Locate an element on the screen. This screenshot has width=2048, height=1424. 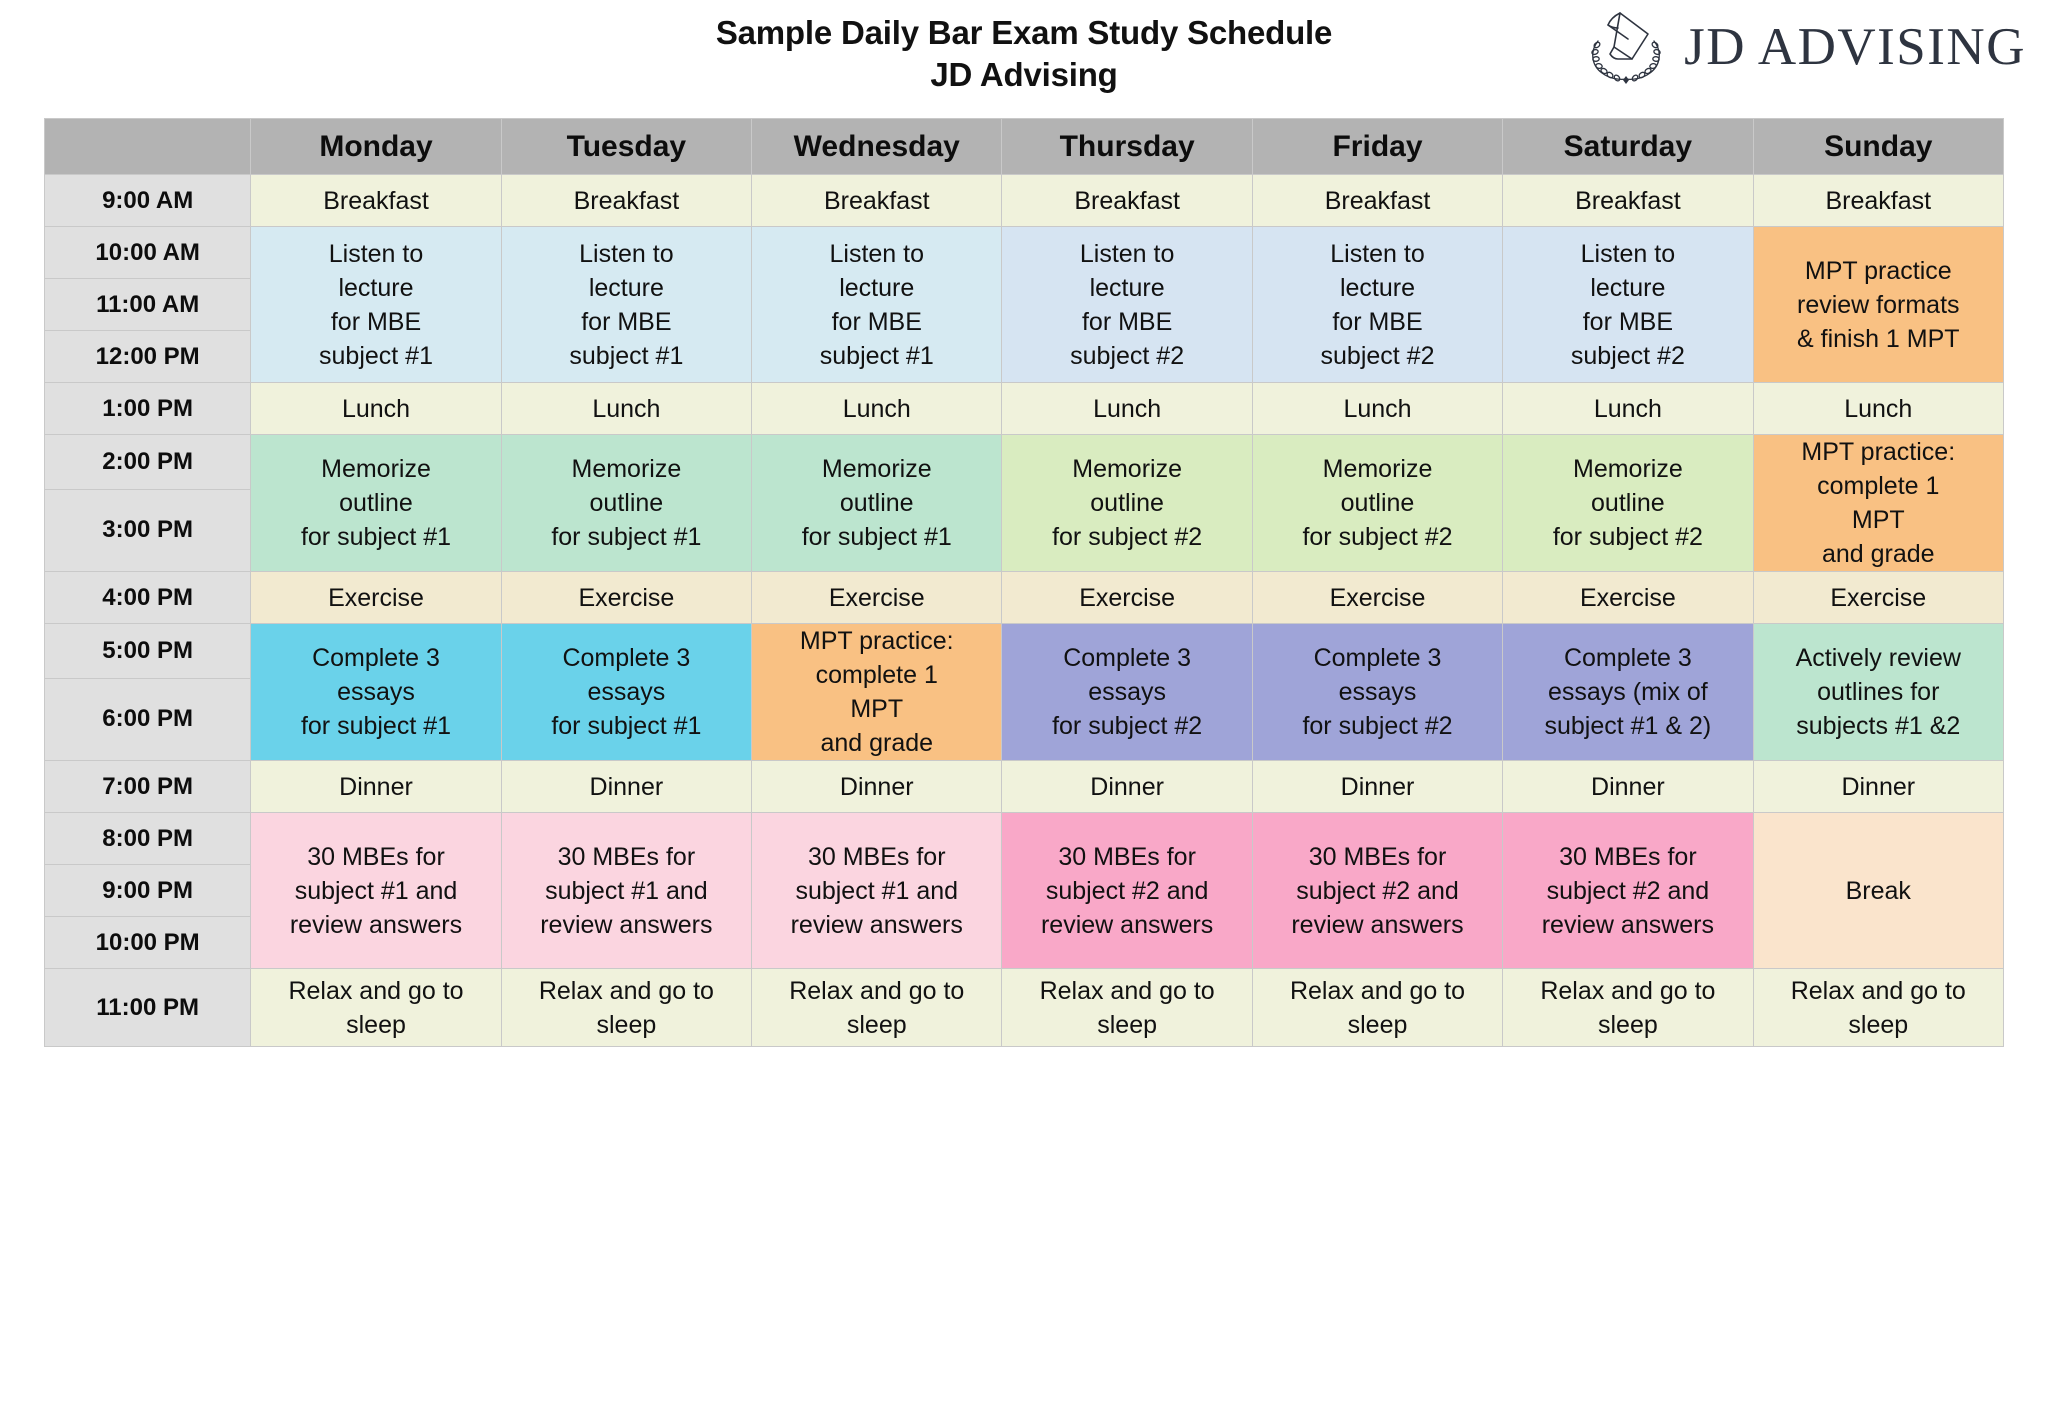
time-label-100pm: 1:00 PM is located at coordinates (147, 408).